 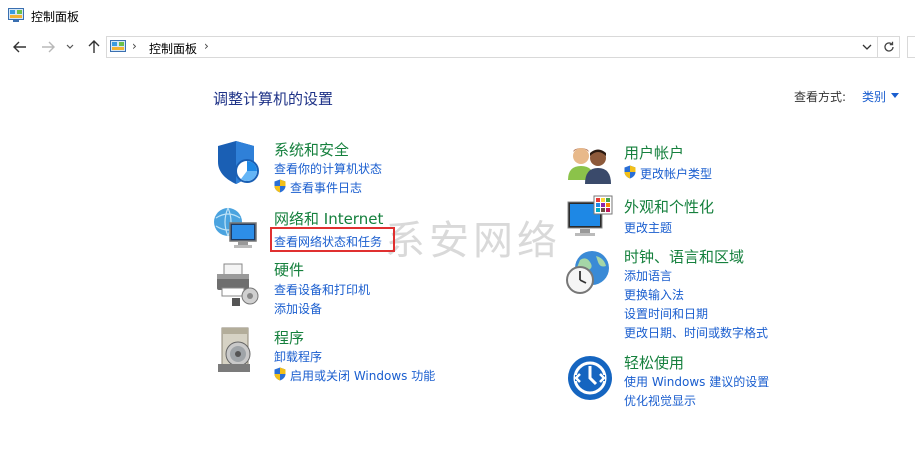 What do you see at coordinates (590, 218) in the screenshot?
I see `appearance-icon` at bounding box center [590, 218].